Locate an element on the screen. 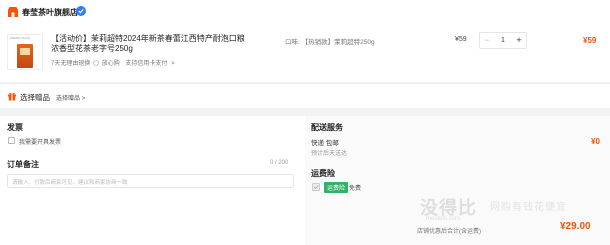 The image size is (610, 245). promises-expand: > is located at coordinates (173, 64).